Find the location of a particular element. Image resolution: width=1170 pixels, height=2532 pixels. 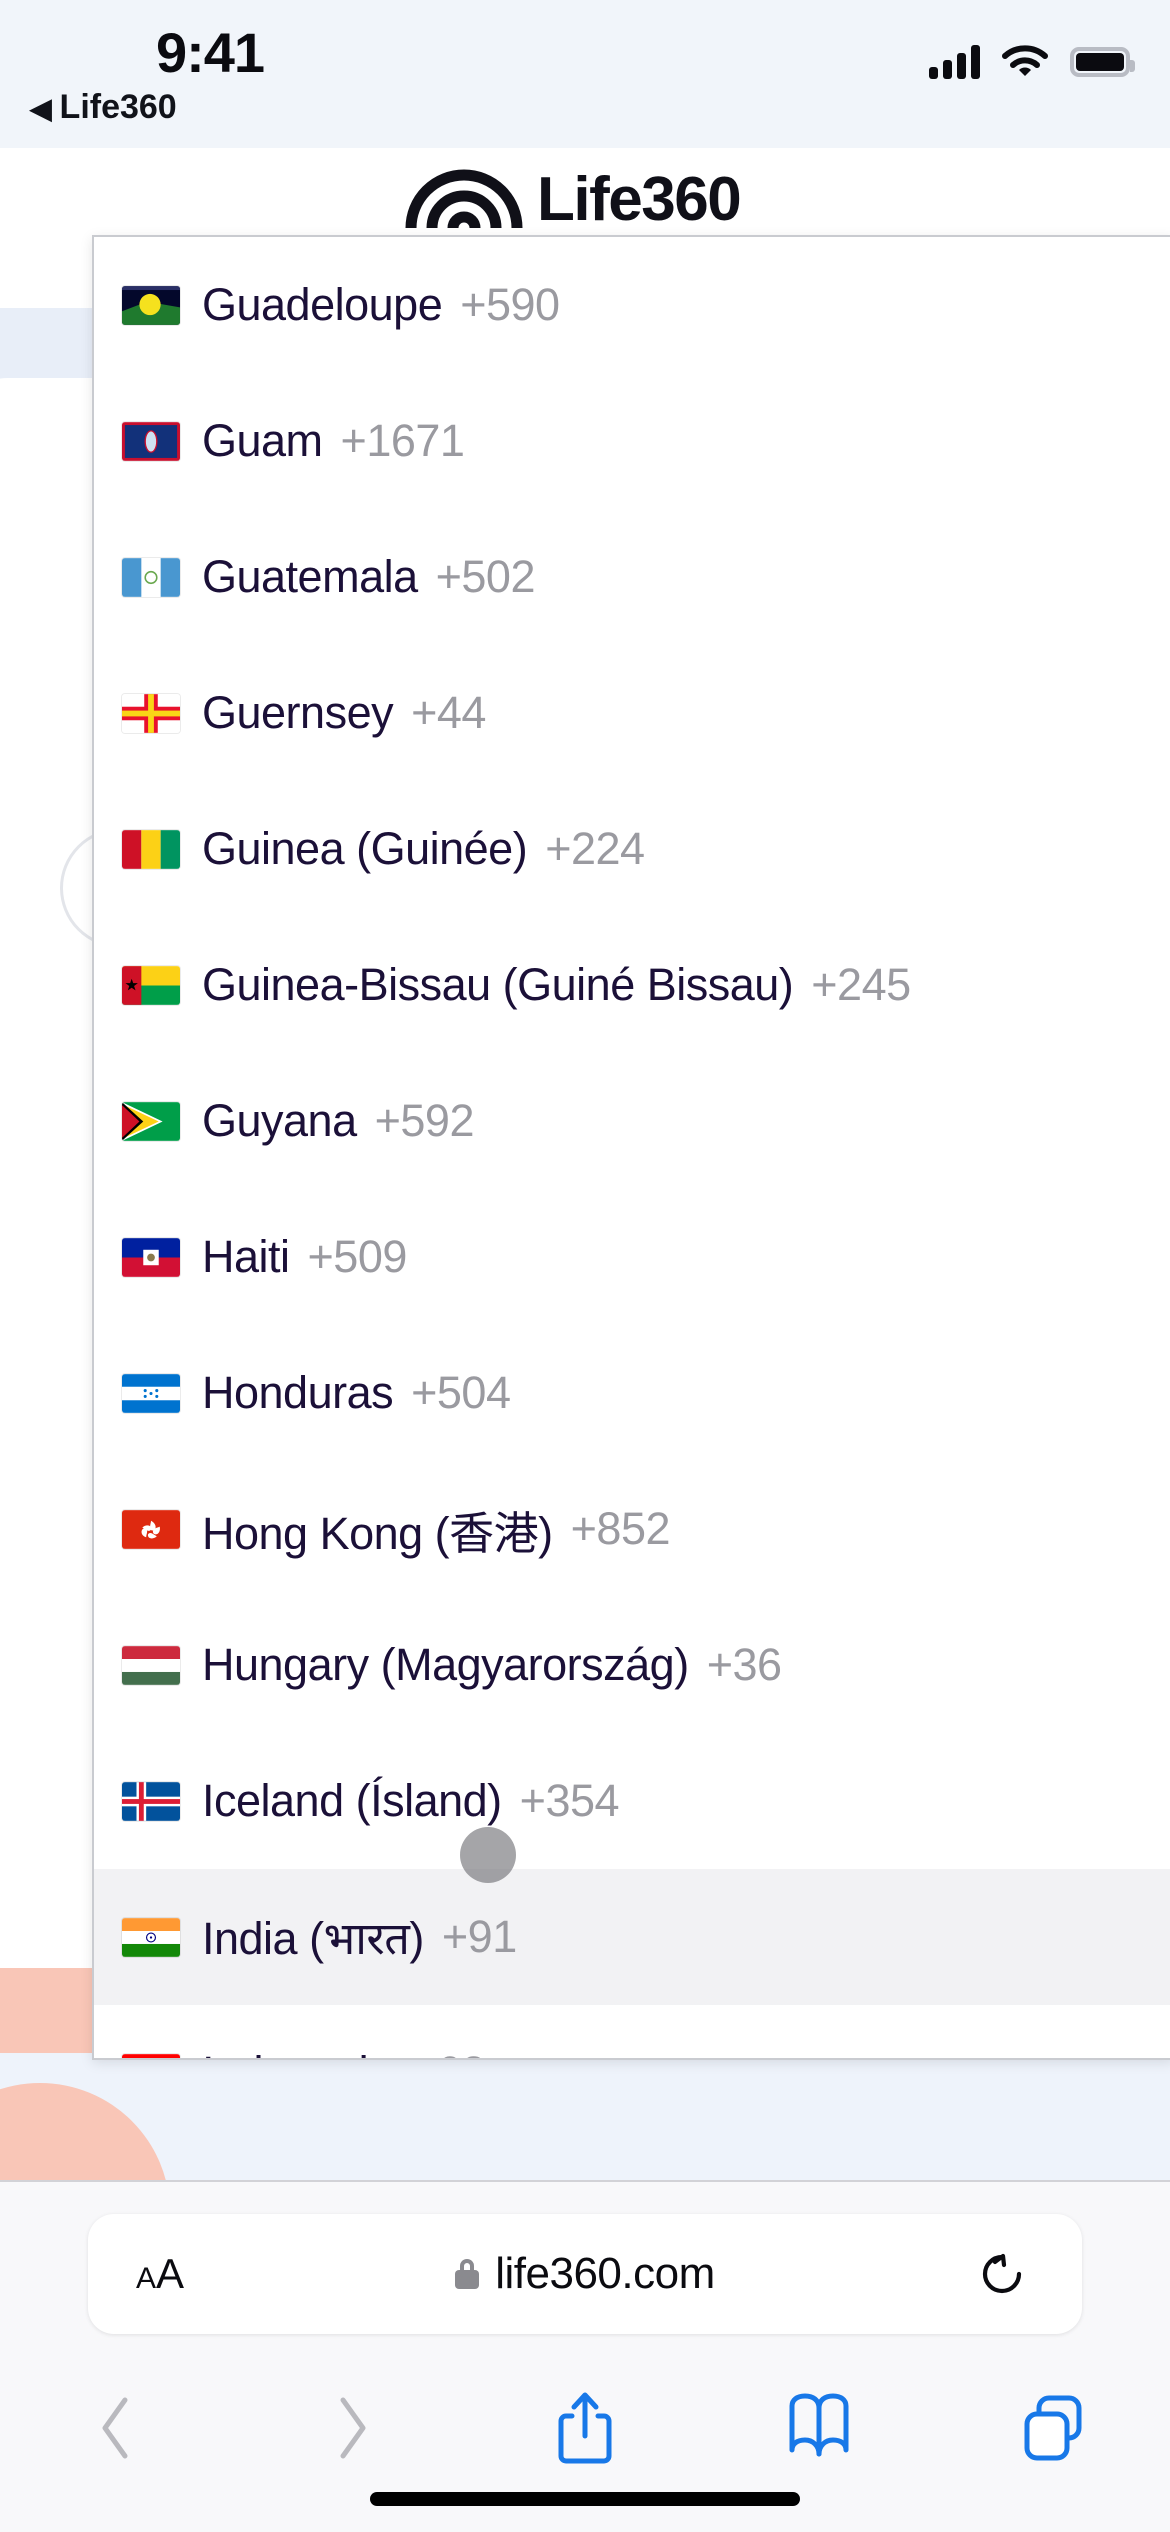

share-button is located at coordinates (585, 2428).